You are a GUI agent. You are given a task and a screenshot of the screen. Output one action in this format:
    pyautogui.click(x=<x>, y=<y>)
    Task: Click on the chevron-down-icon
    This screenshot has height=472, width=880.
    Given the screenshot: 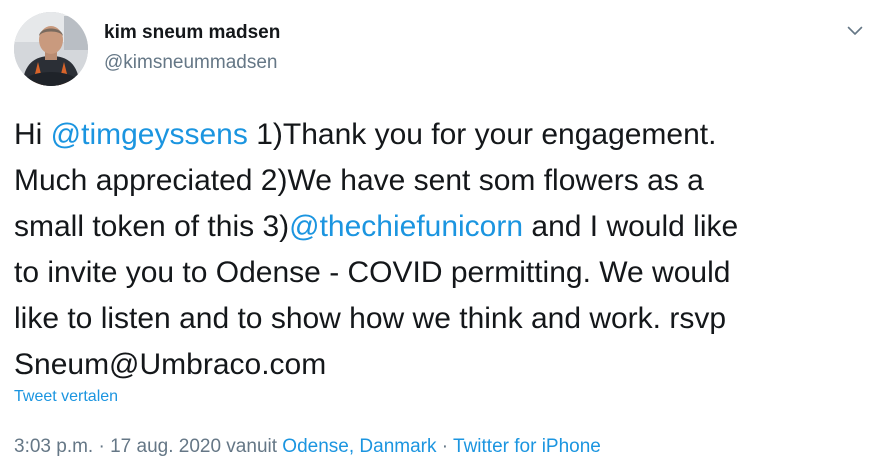 What is the action you would take?
    pyautogui.click(x=855, y=30)
    